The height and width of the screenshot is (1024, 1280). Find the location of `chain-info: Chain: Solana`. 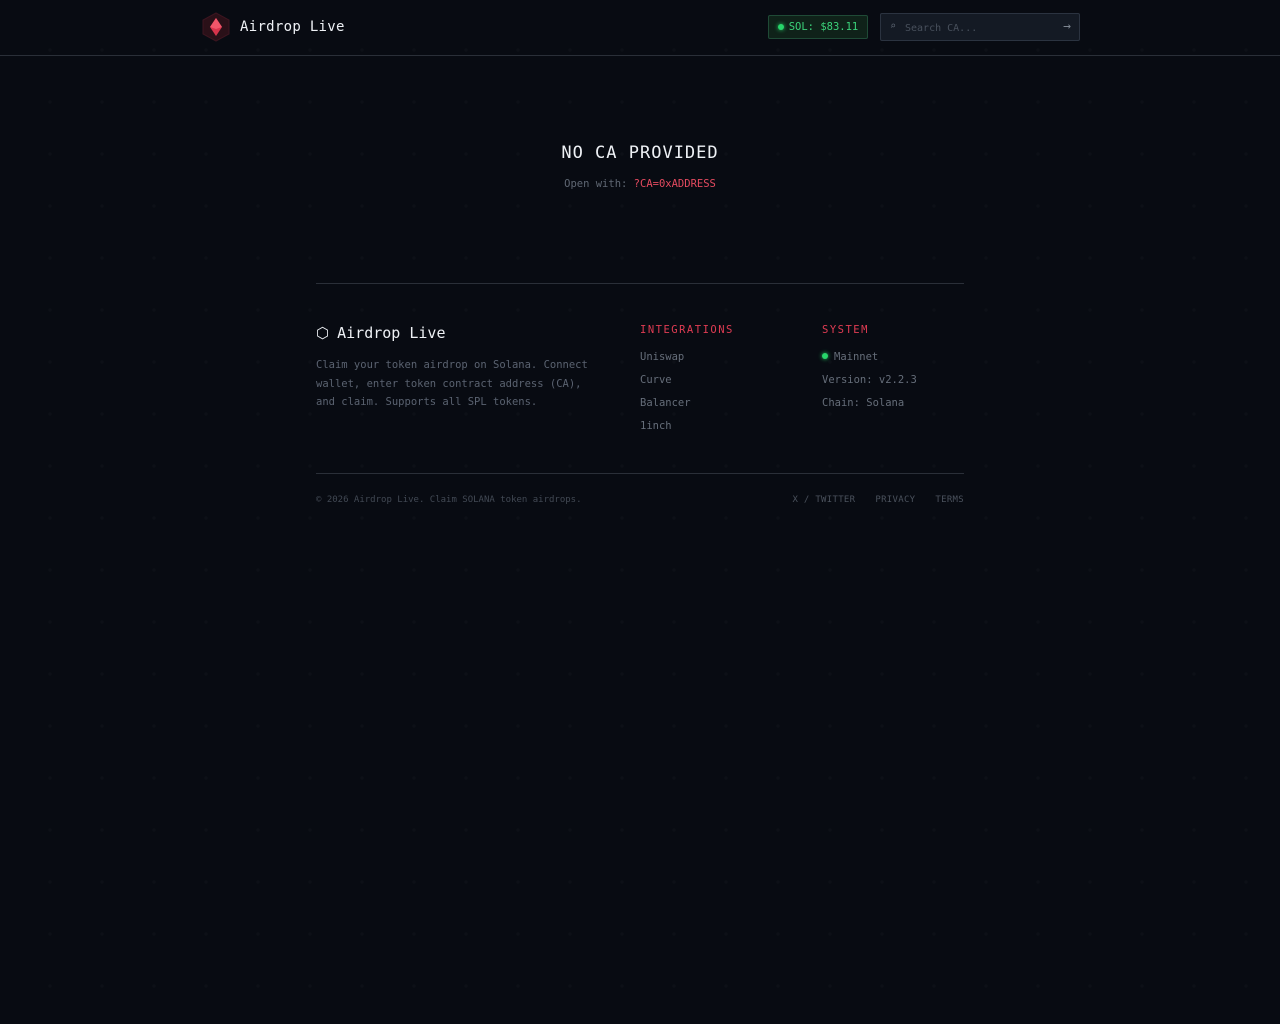

chain-info: Chain: Solana is located at coordinates (863, 403).